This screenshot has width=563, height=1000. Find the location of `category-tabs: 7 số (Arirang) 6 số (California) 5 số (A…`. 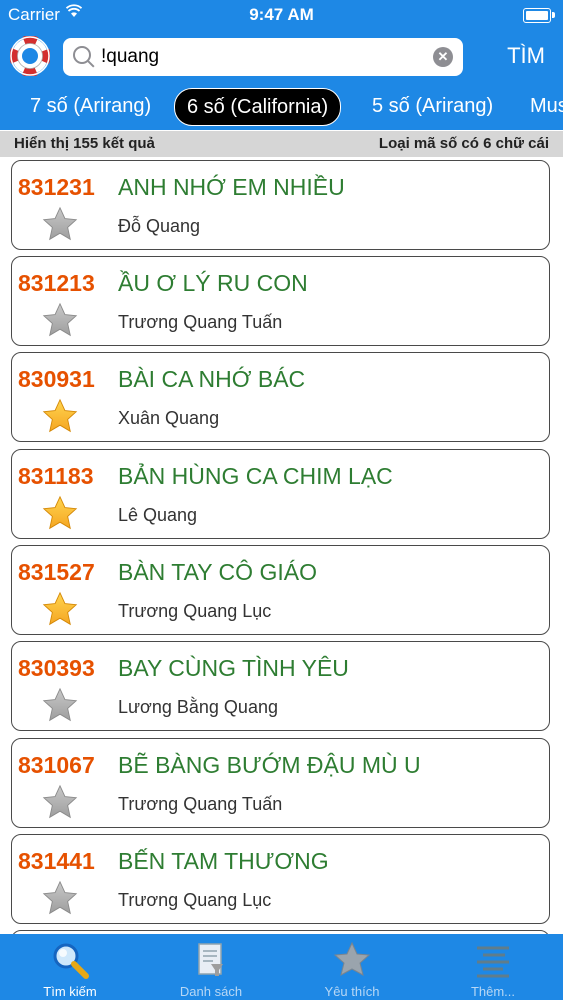

category-tabs: 7 số (Arirang) 6 số (California) 5 số (A… is located at coordinates (281, 107).